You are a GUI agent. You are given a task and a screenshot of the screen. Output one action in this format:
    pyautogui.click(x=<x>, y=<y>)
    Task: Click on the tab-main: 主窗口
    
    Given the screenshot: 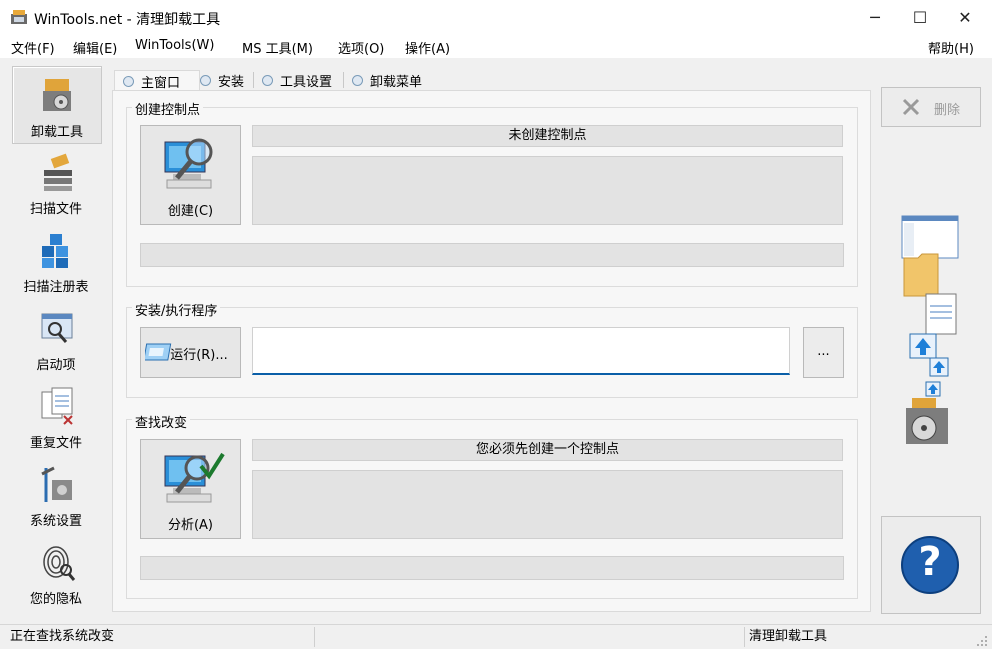 What is the action you would take?
    pyautogui.click(x=157, y=81)
    